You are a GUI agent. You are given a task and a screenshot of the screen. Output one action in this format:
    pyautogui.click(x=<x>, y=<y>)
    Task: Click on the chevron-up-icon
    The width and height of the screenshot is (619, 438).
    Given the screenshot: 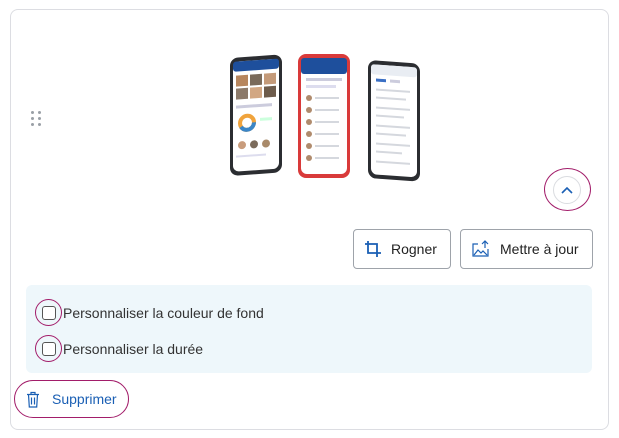 What is the action you would take?
    pyautogui.click(x=567, y=190)
    